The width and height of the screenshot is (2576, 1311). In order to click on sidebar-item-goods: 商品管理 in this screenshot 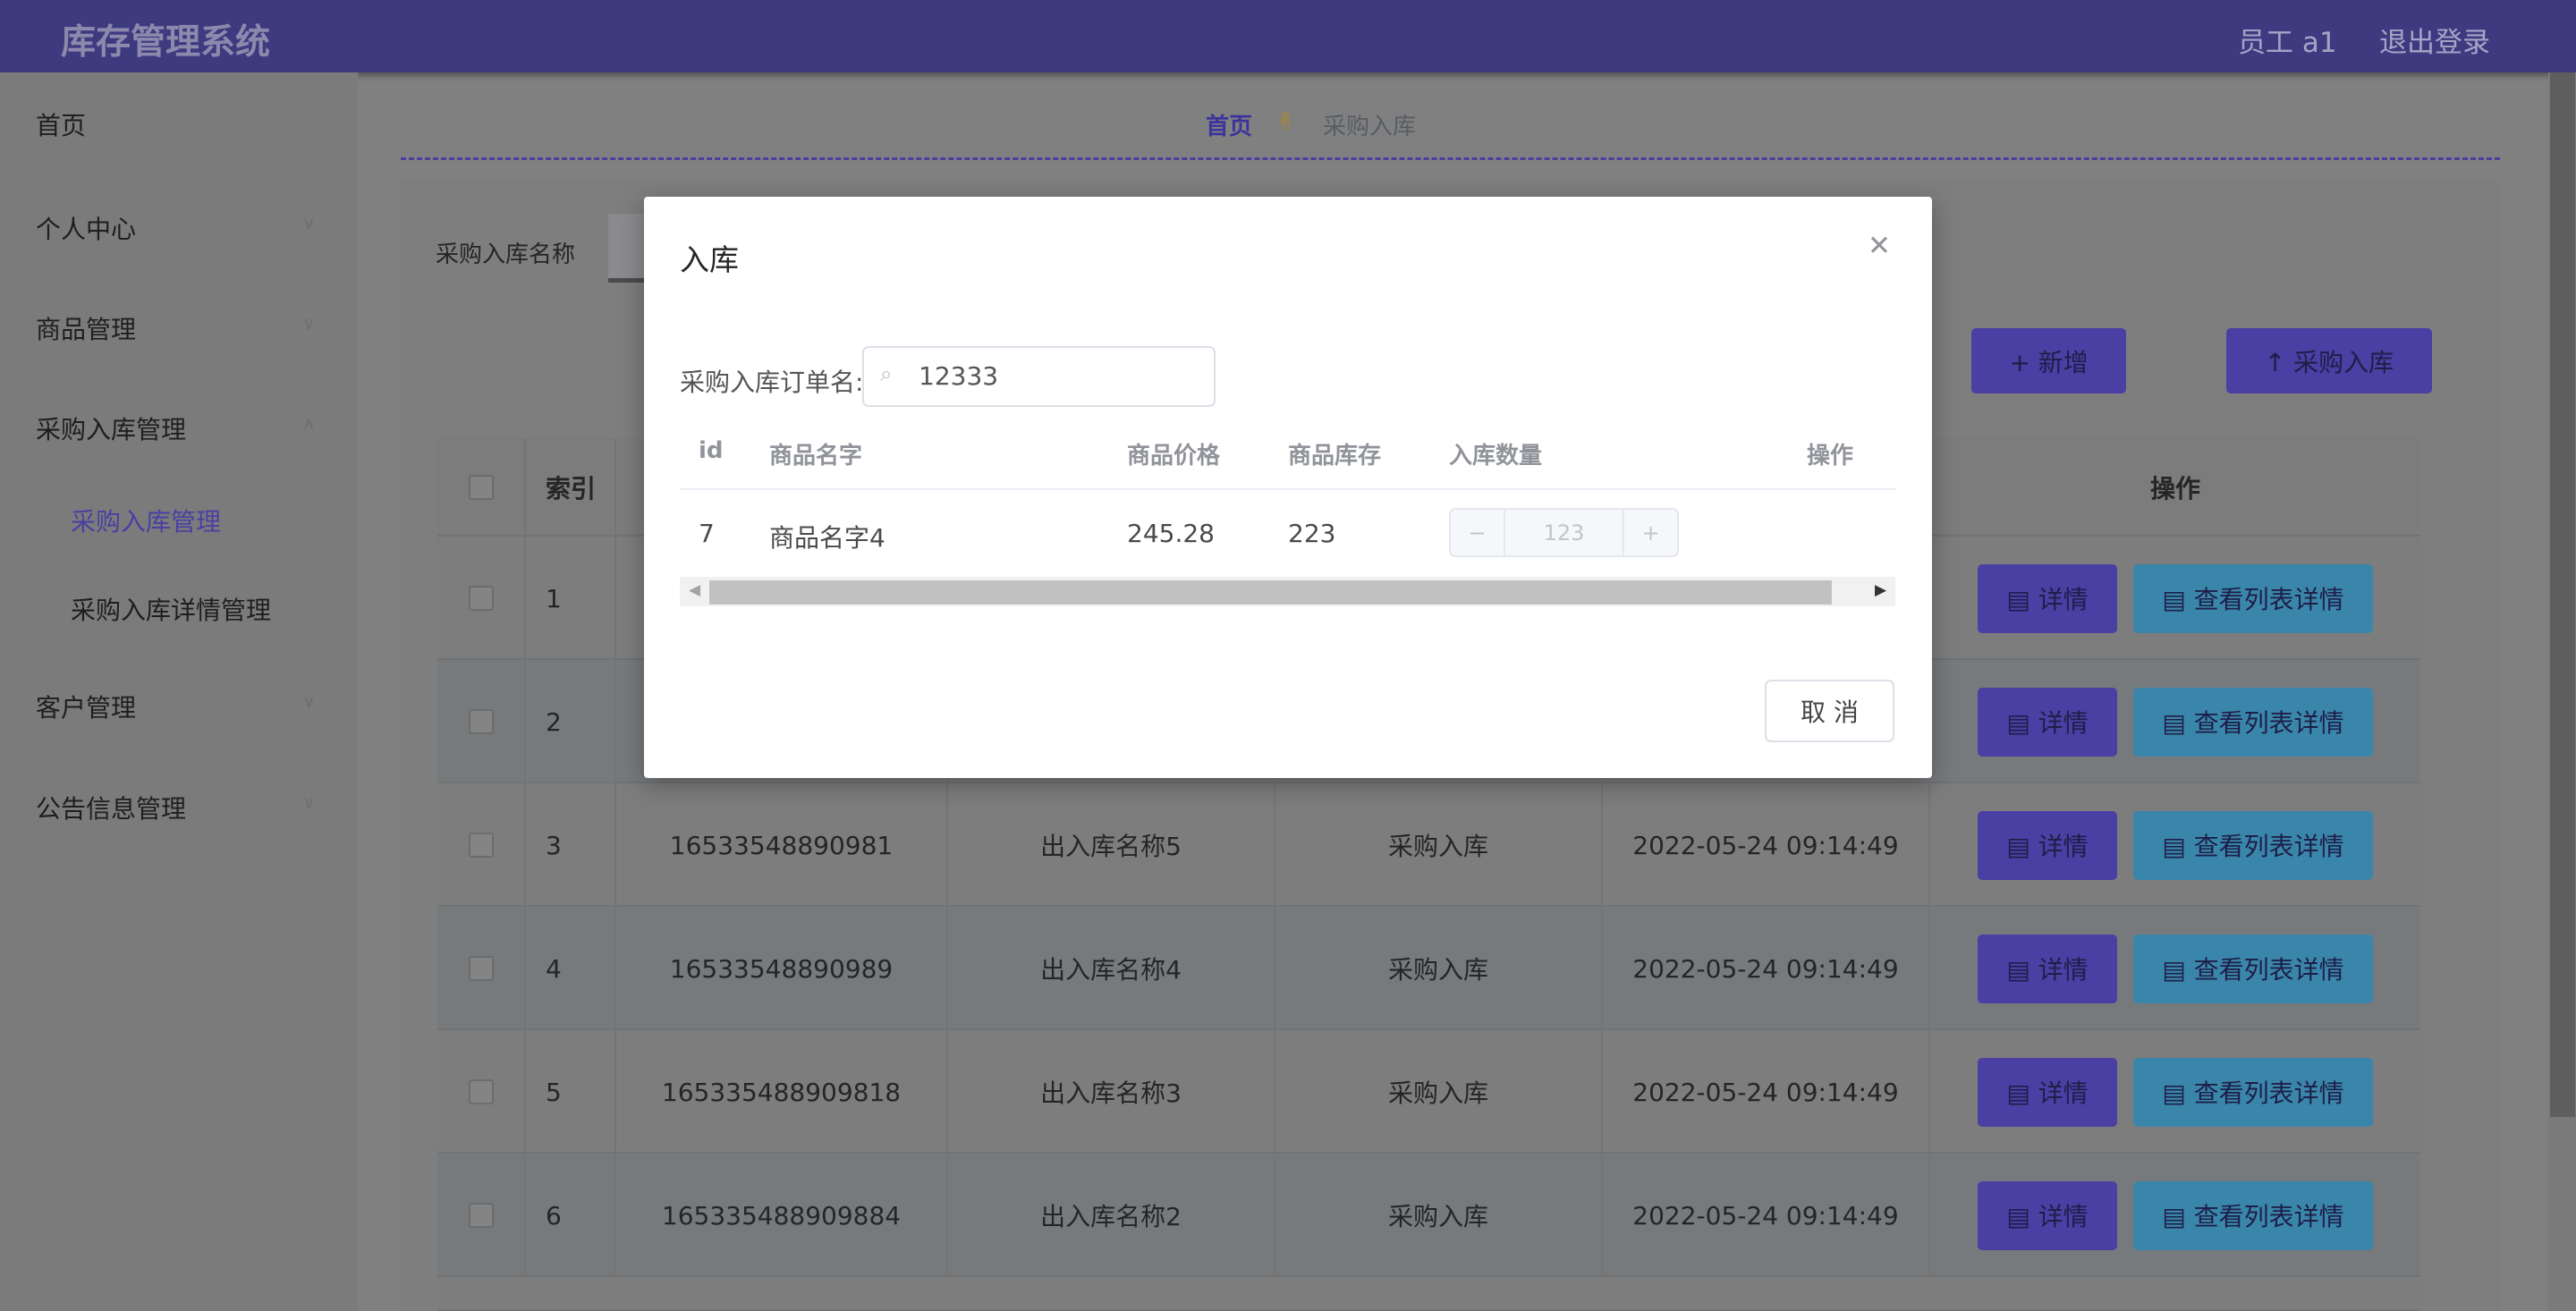, I will do `click(86, 328)`.